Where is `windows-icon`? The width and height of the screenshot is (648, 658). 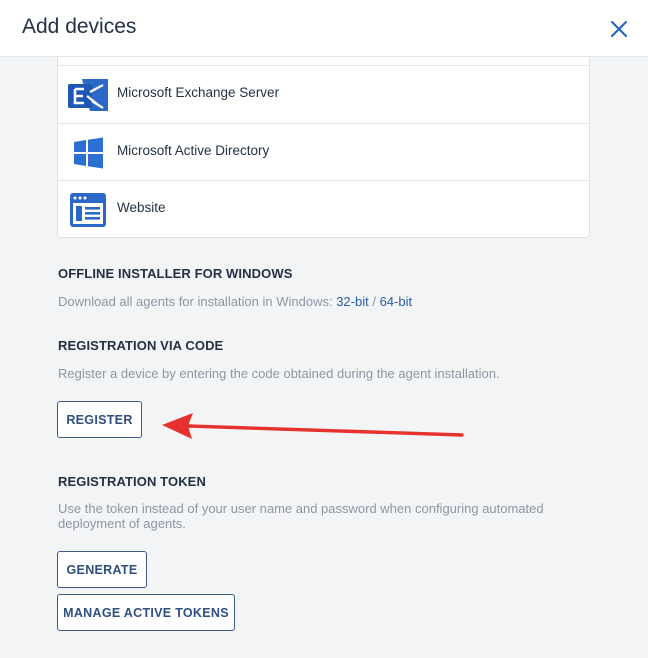
windows-icon is located at coordinates (88, 153).